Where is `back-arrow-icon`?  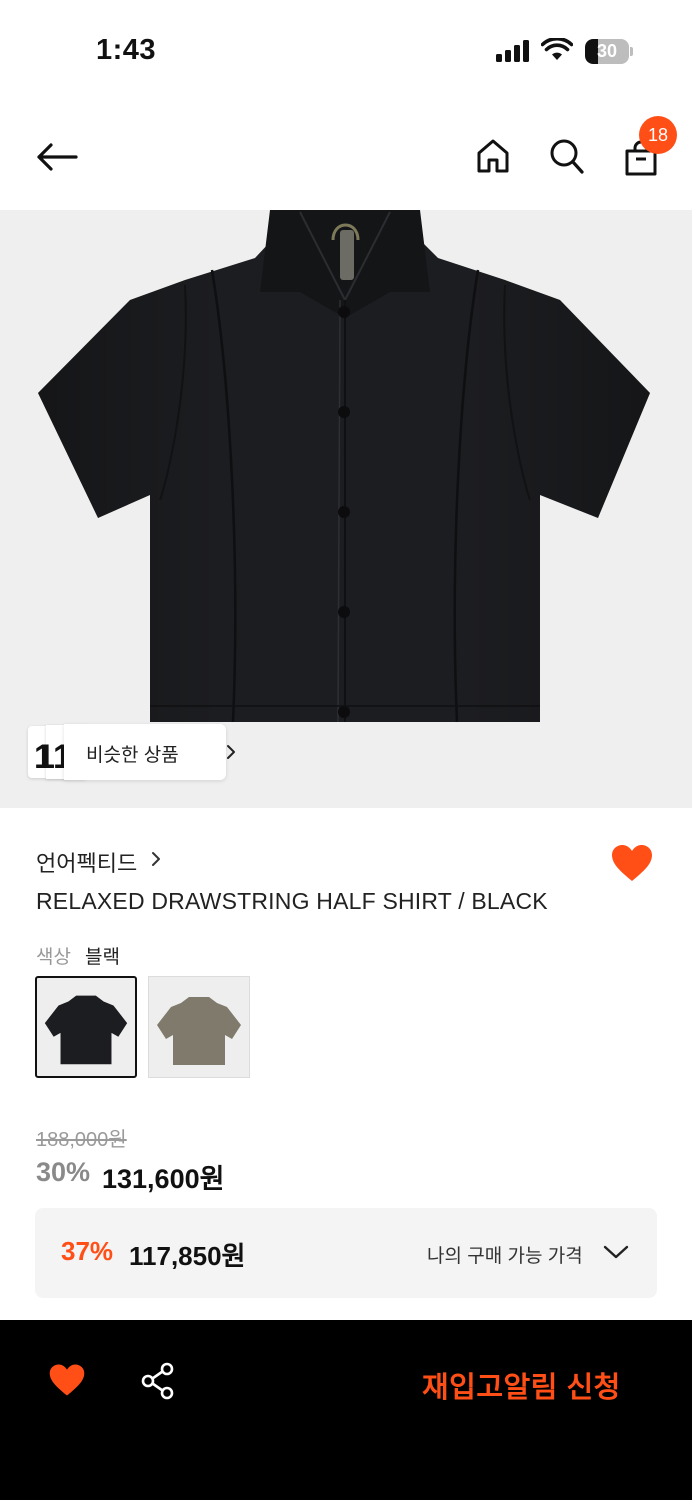
back-arrow-icon is located at coordinates (57, 157).